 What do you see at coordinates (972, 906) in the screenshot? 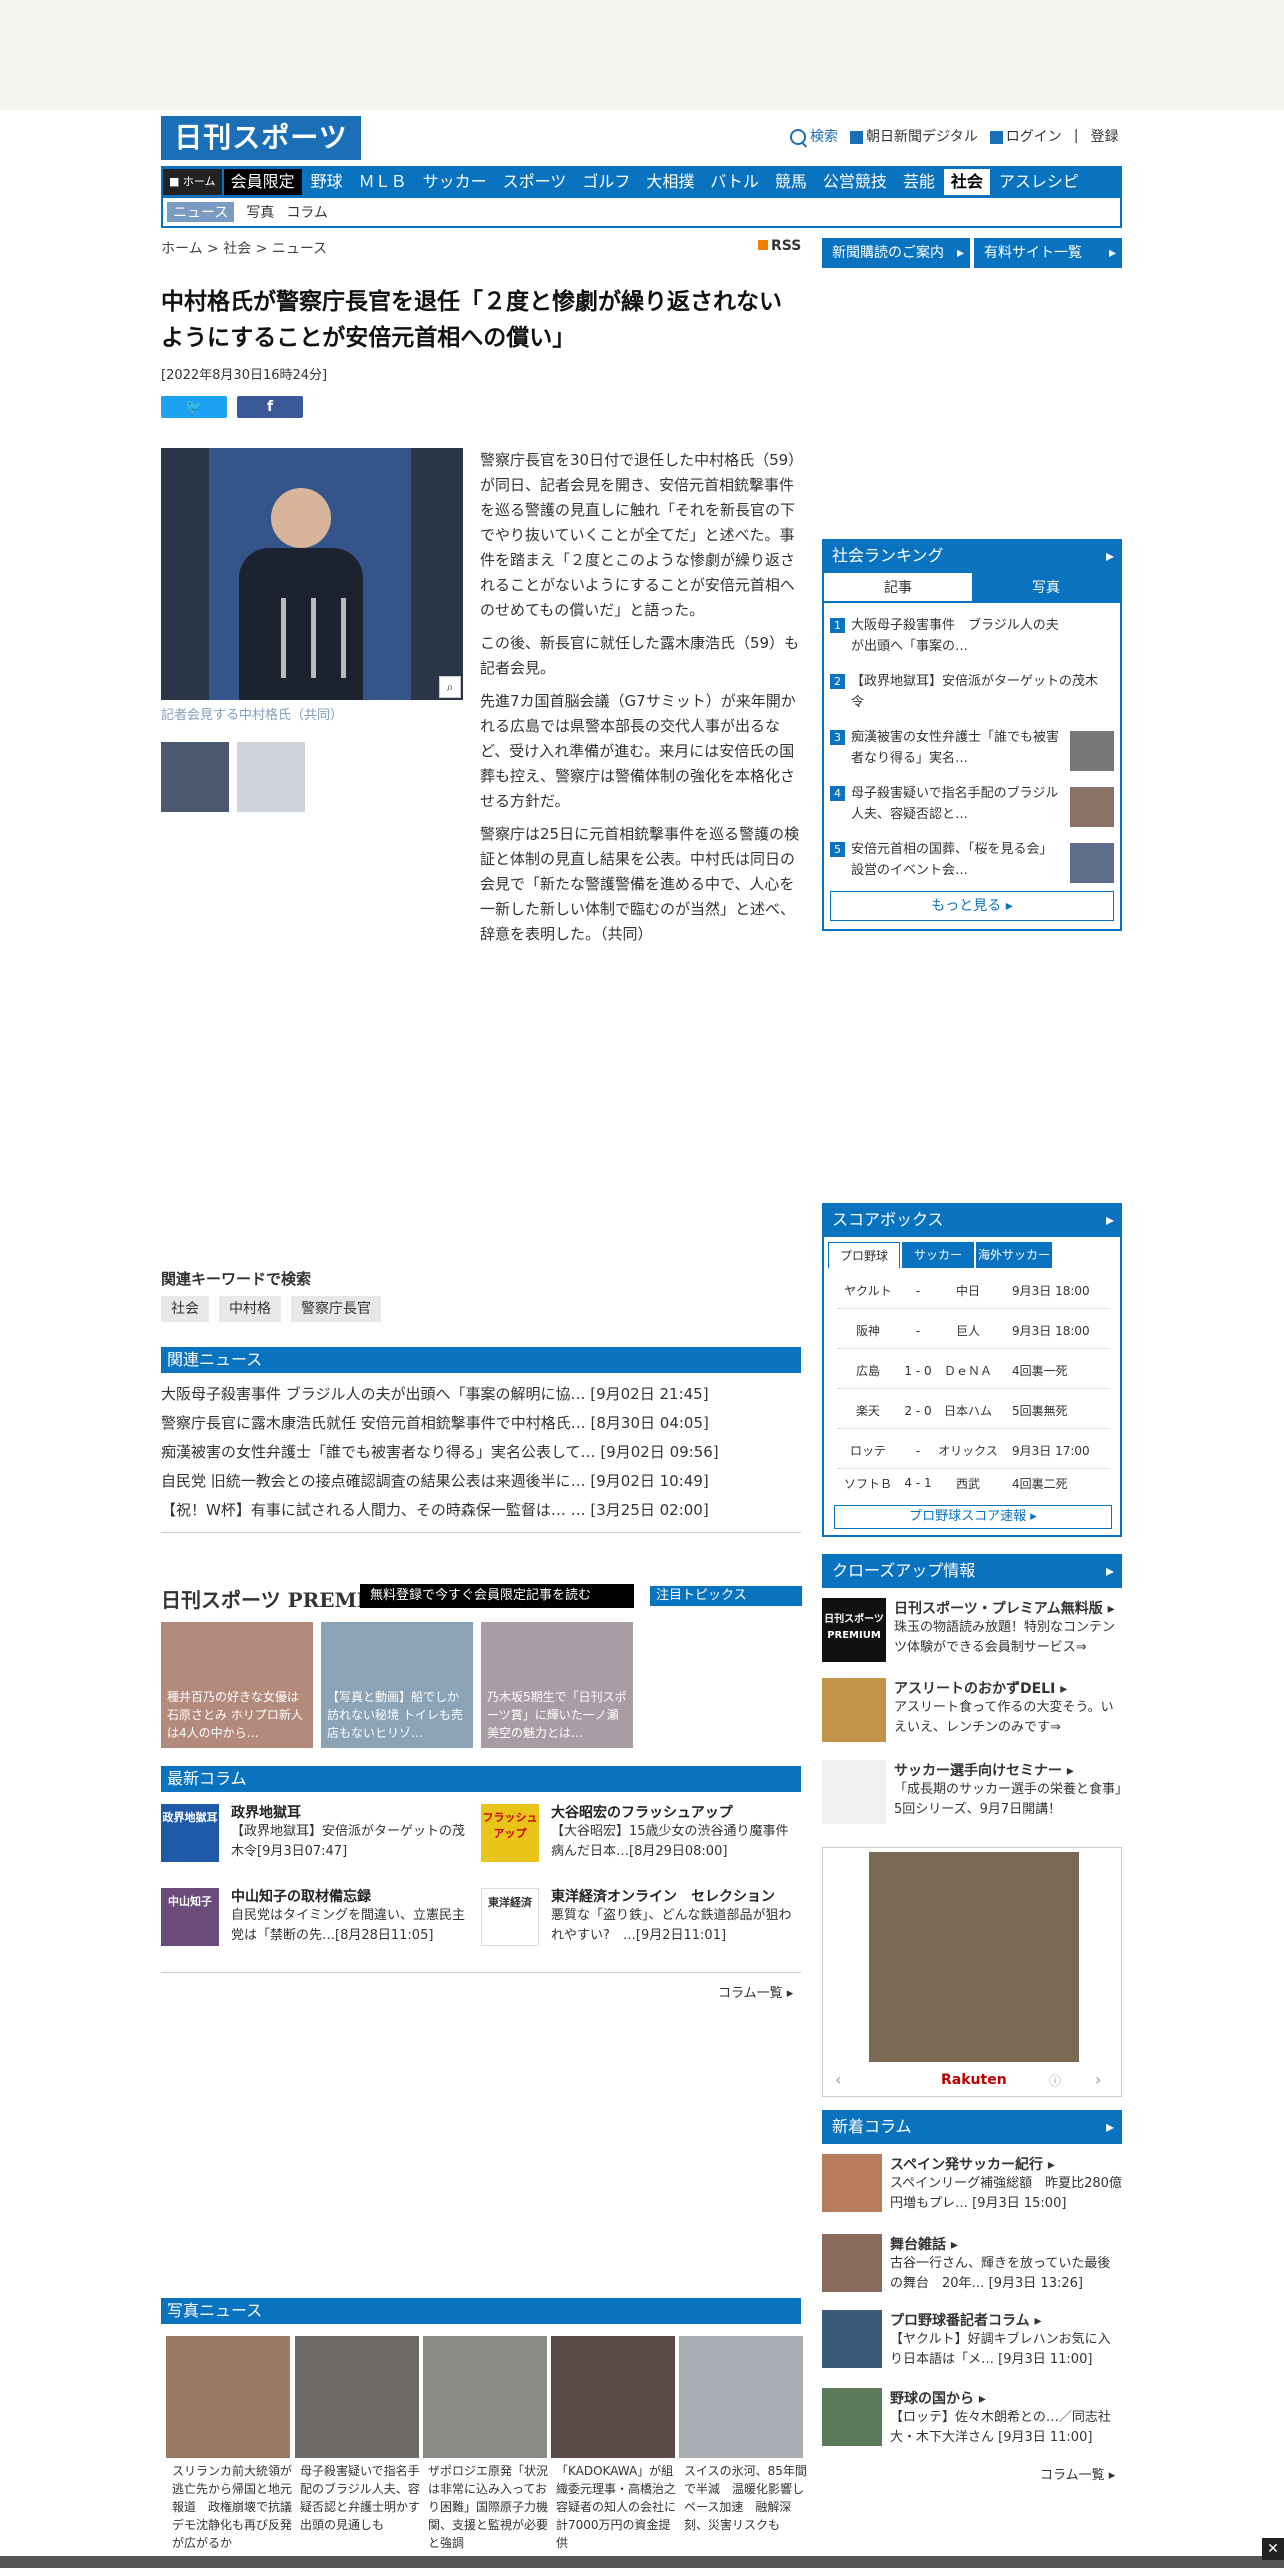
I see `ranking-more-button: もっと見る ▸` at bounding box center [972, 906].